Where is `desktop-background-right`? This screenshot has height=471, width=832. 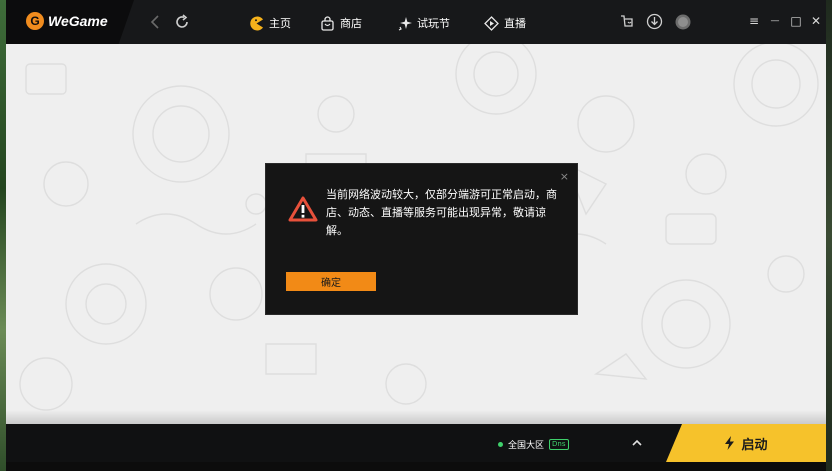 desktop-background-right is located at coordinates (829, 235).